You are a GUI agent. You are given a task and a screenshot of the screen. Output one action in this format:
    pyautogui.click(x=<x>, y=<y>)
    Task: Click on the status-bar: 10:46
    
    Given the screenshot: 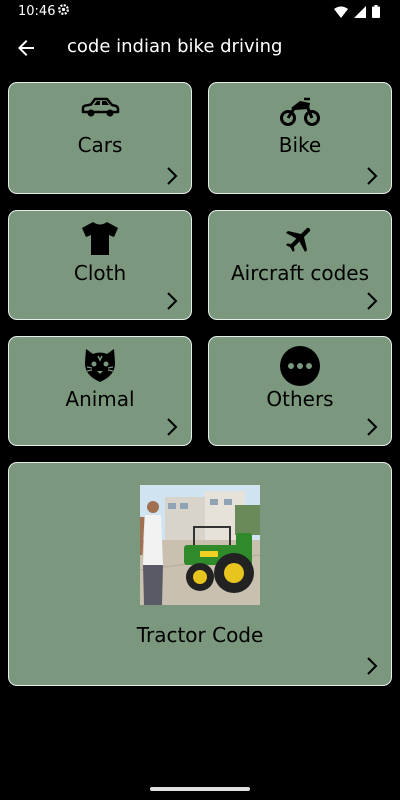 What is the action you would take?
    pyautogui.click(x=200, y=12)
    